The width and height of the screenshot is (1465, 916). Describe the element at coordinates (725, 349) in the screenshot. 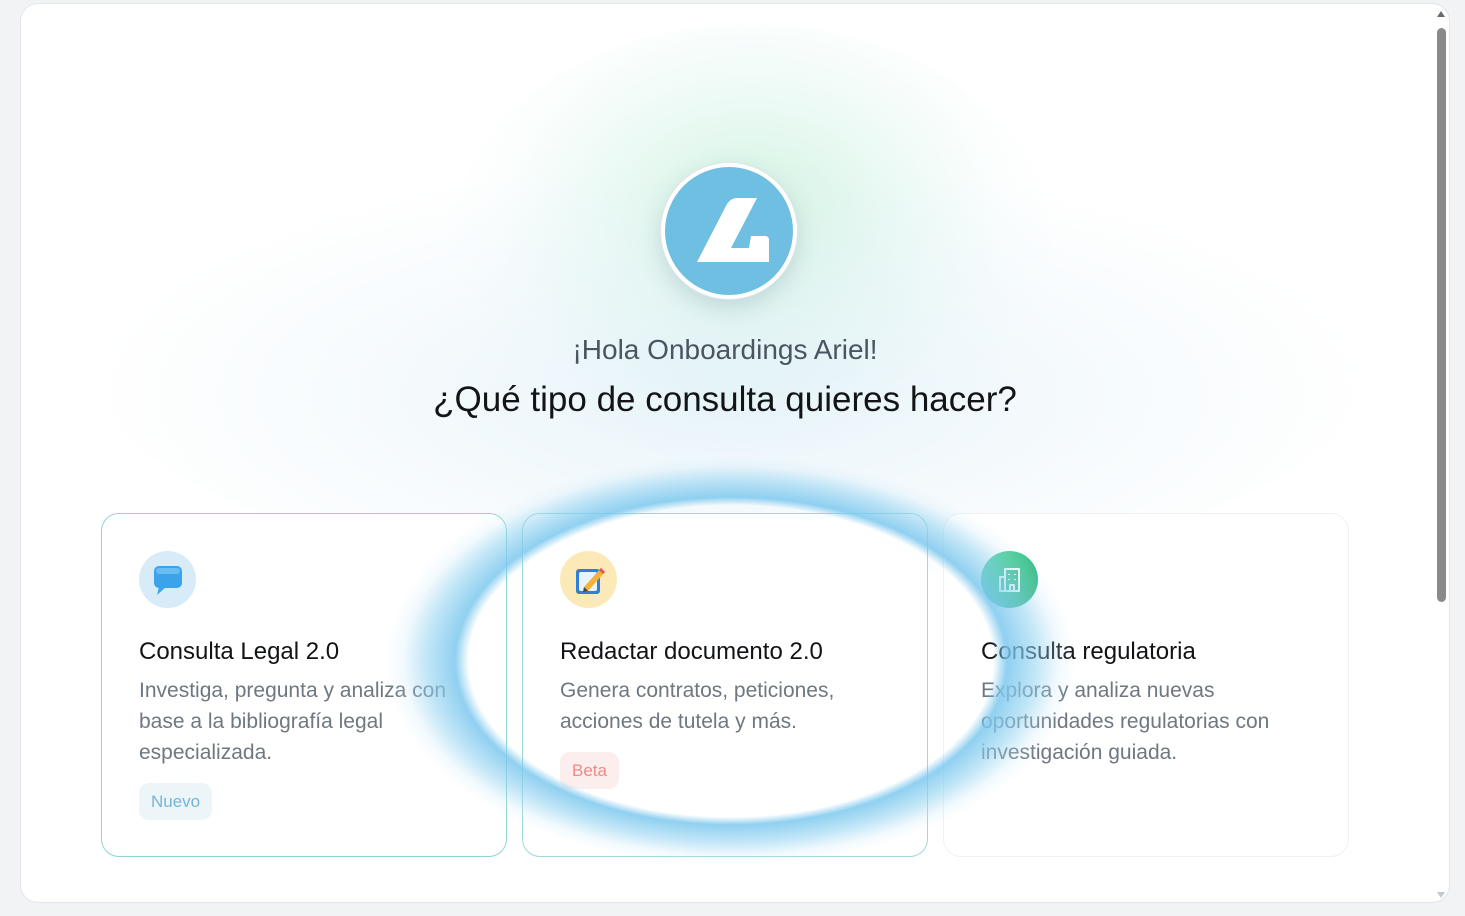

I see `greeting-text: ¡Hola Onboardings Ariel!` at that location.